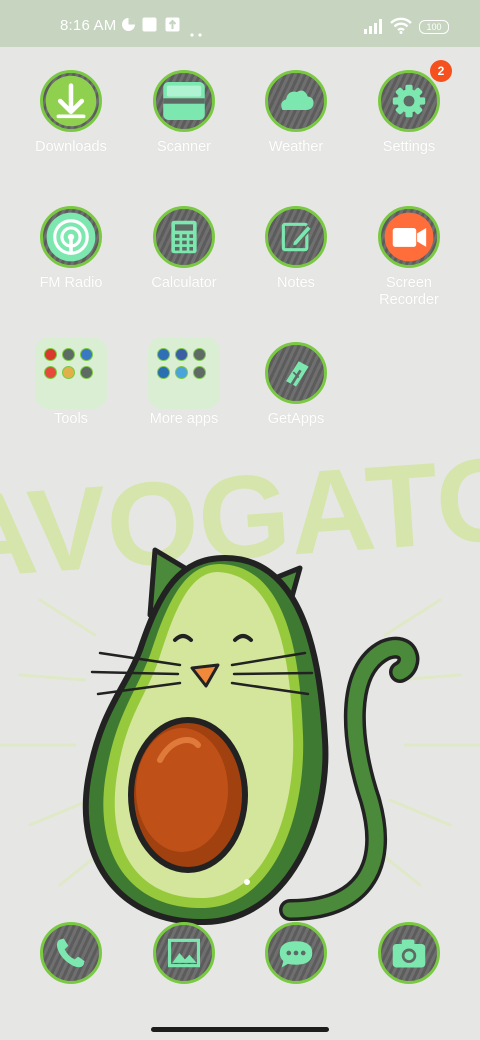 This screenshot has height=1040, width=480. I want to click on note-pencil-icon, so click(297, 237).